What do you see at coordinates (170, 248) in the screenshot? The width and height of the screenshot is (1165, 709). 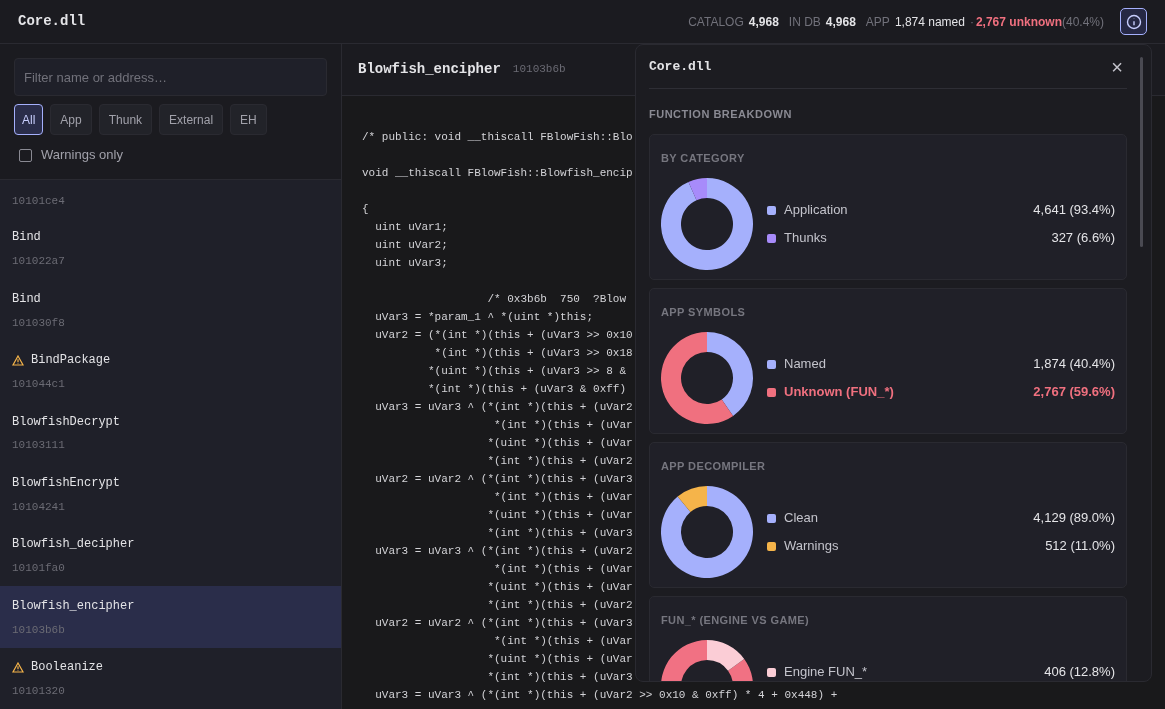 I see `function-list-item: Bind 101022a7` at bounding box center [170, 248].